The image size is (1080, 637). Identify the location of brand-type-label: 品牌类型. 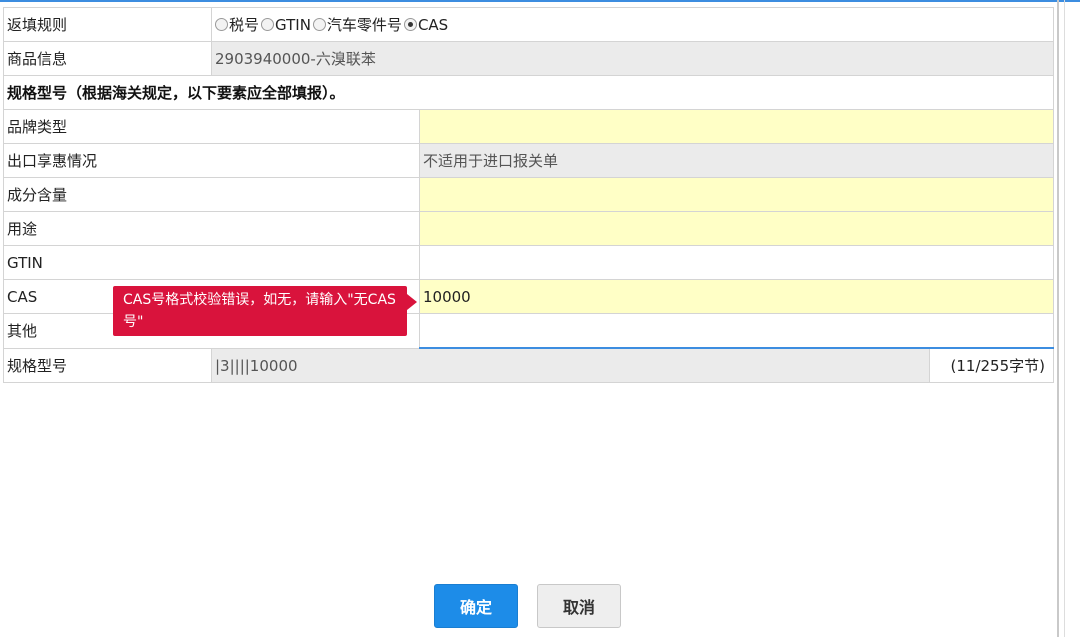
(211, 126).